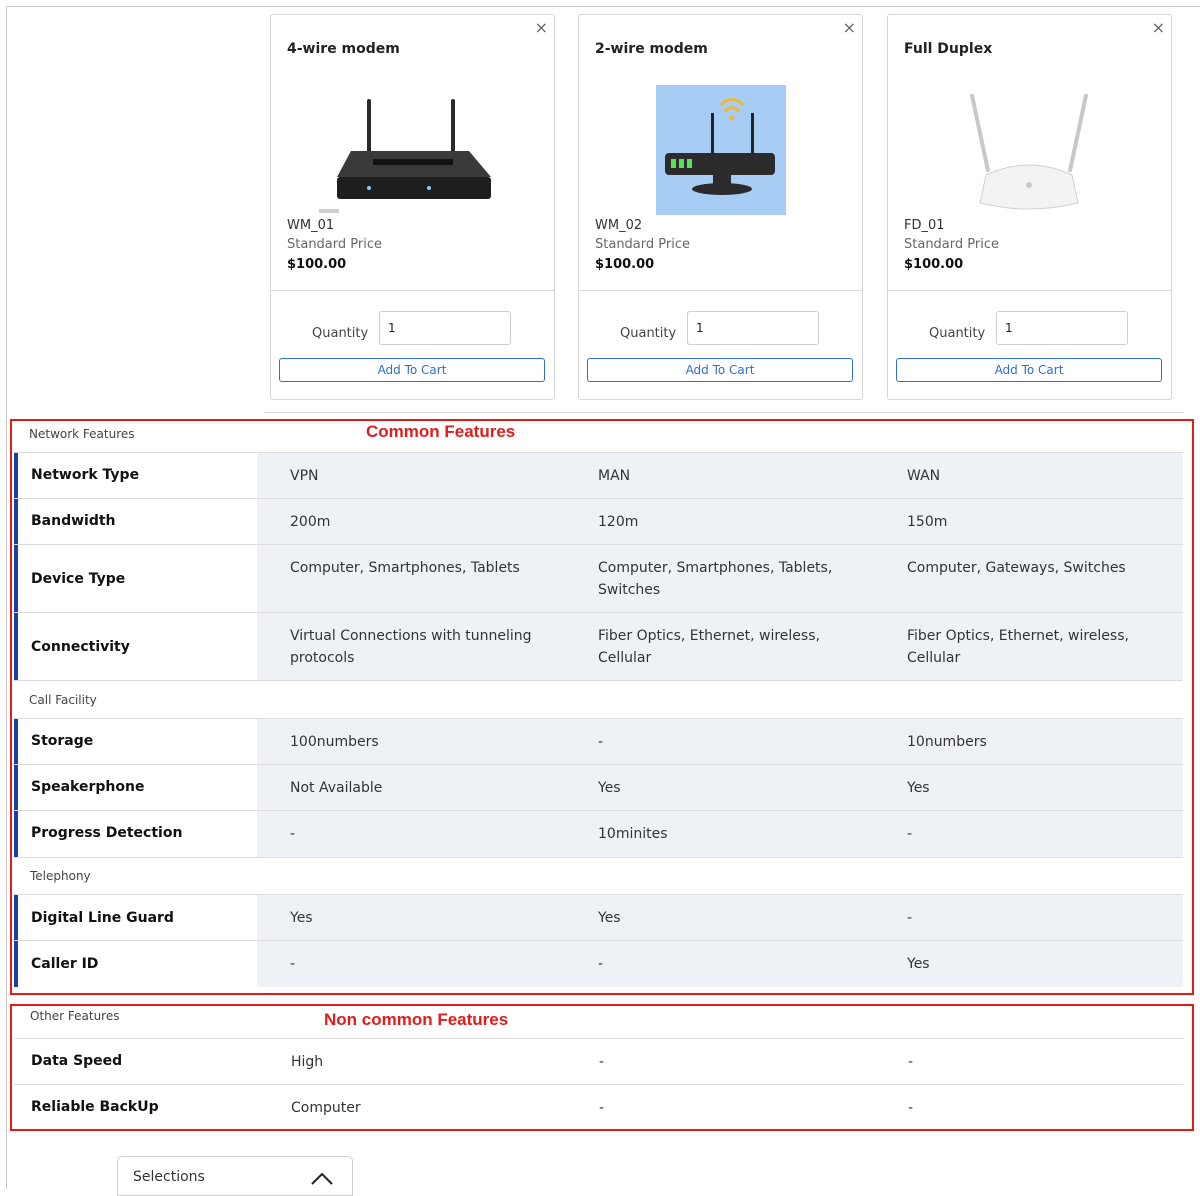 Image resolution: width=1200 pixels, height=1196 pixels. Describe the element at coordinates (720, 787) in the screenshot. I see `feature-values: Not Available Yes Yes` at that location.